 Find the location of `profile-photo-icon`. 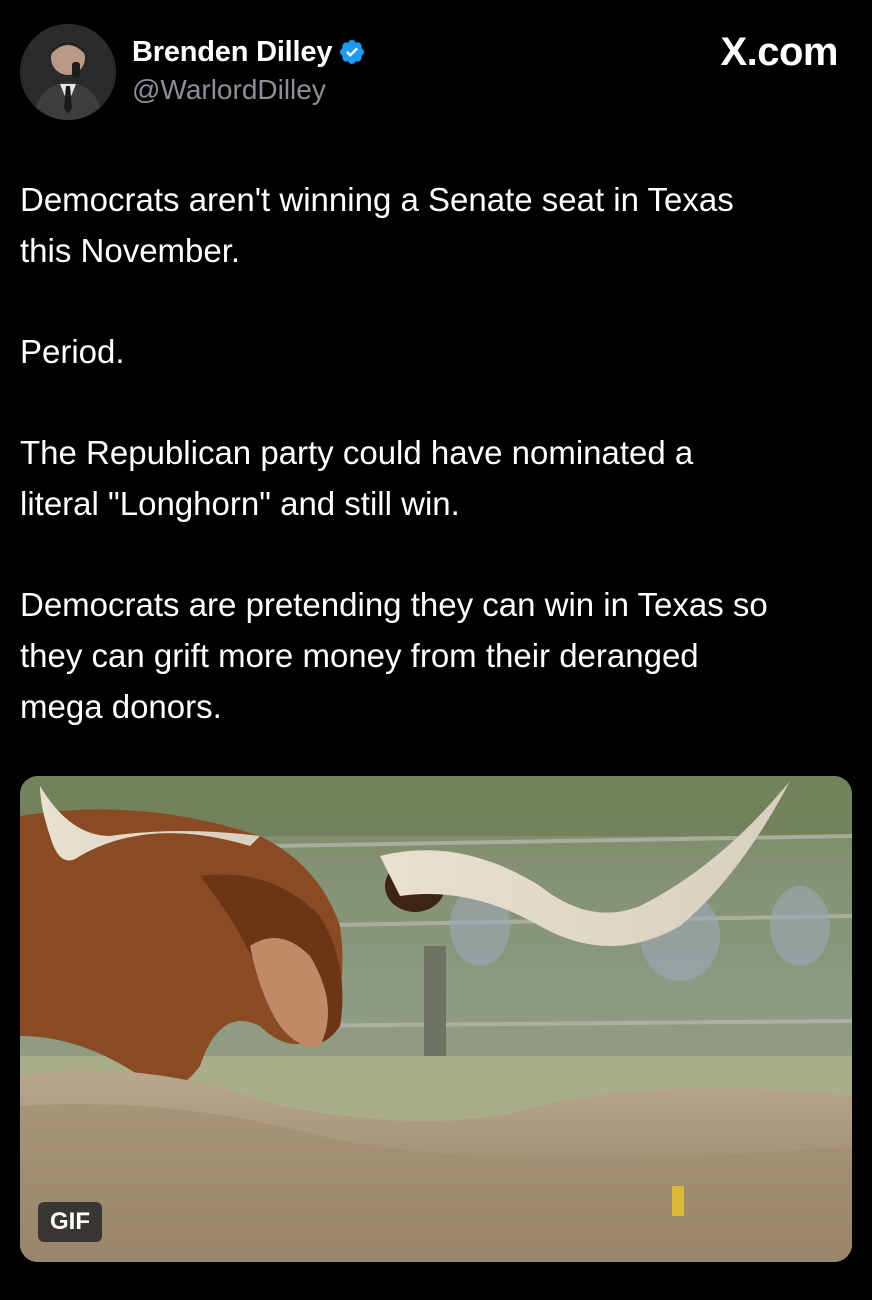

profile-photo-icon is located at coordinates (68, 72).